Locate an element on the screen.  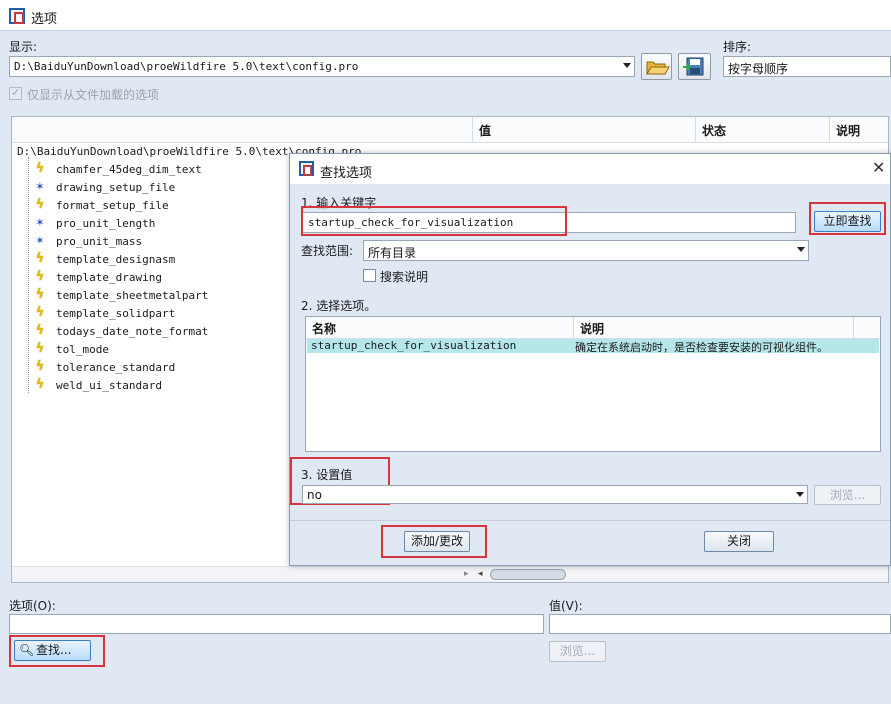
option-input is located at coordinates (276, 624).